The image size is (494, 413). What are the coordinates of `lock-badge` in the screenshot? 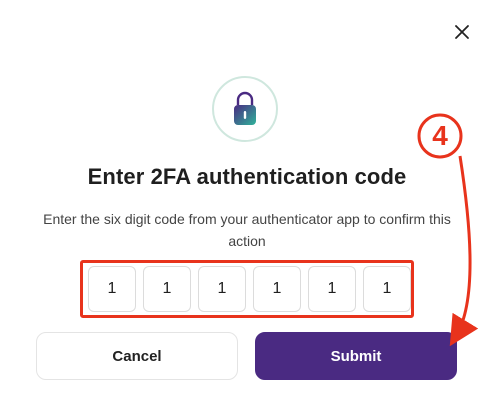 It's located at (245, 109).